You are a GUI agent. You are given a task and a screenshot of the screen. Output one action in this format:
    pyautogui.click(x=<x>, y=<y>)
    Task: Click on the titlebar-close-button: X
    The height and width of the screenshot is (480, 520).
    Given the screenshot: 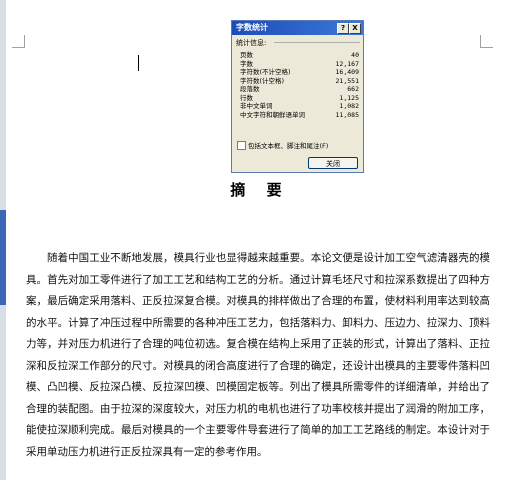 What is the action you would take?
    pyautogui.click(x=355, y=28)
    